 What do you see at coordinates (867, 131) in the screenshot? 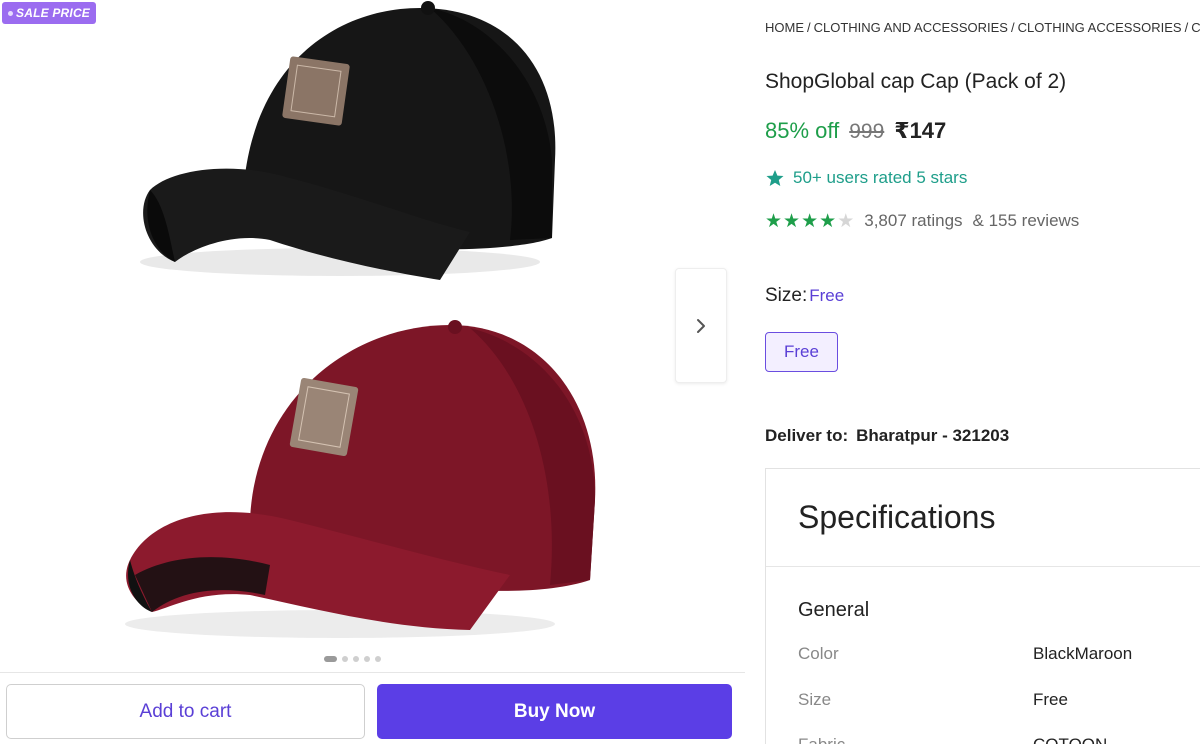
I see `original-price: 999` at bounding box center [867, 131].